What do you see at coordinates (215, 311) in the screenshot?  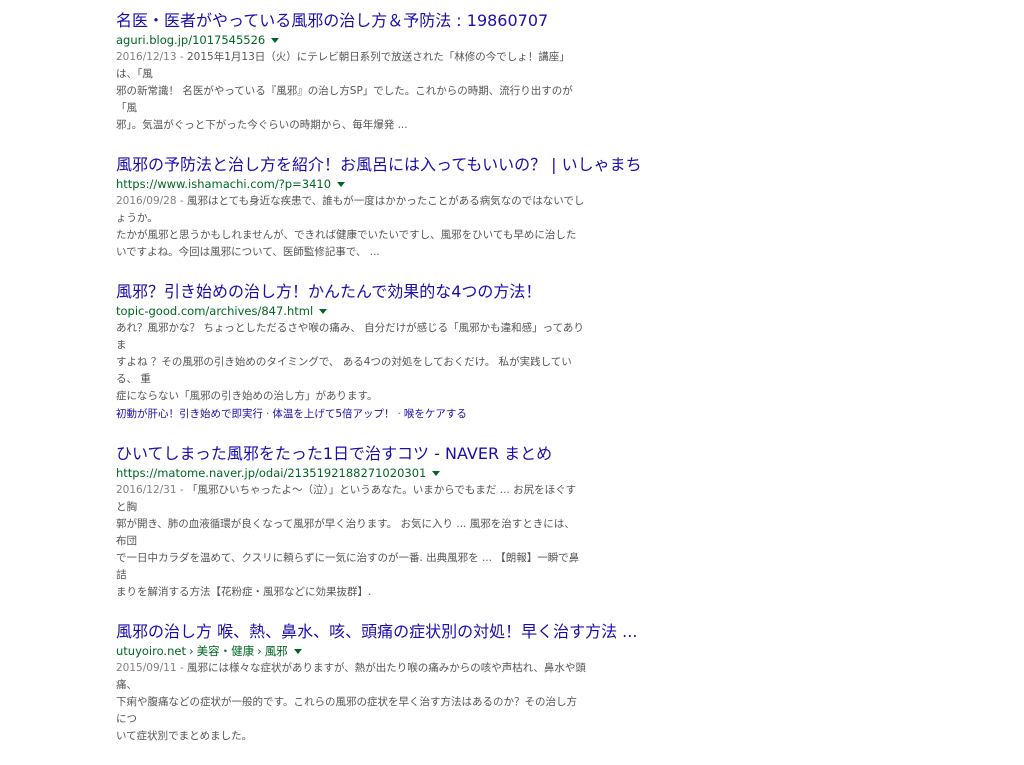 I see `result-url: topic-good.com/archives/847.html` at bounding box center [215, 311].